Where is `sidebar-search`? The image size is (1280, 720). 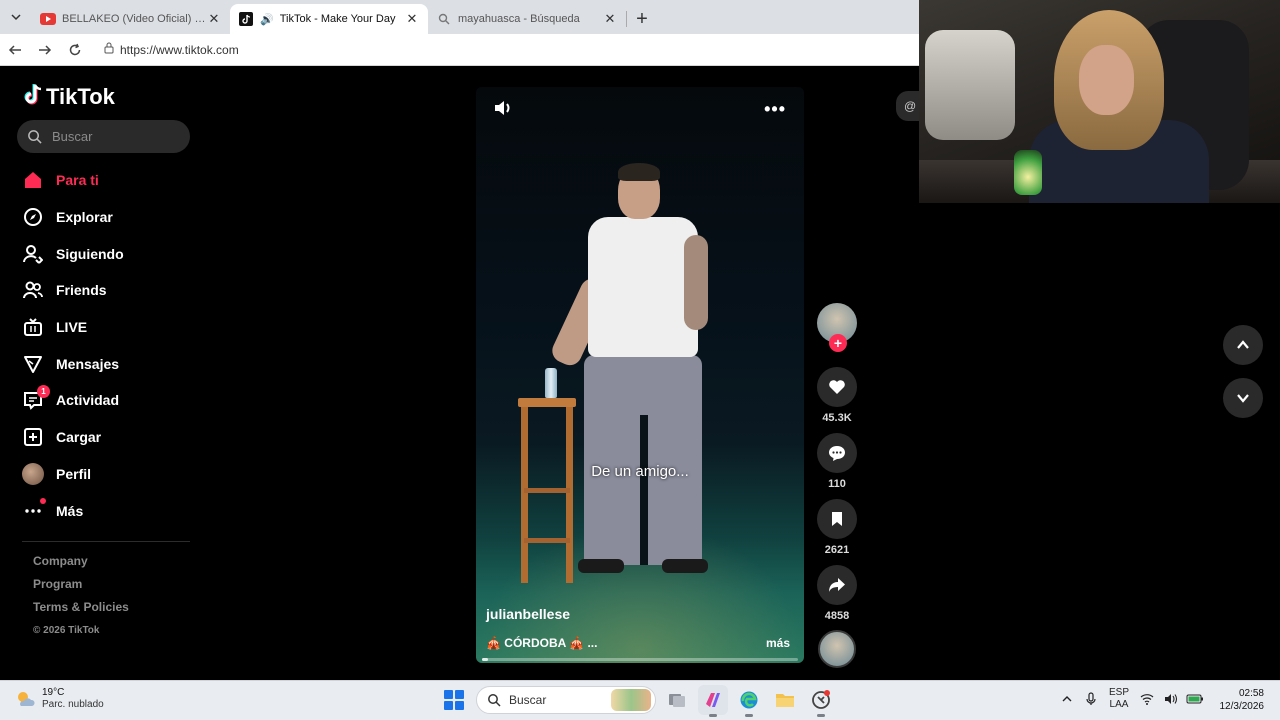
sidebar-search is located at coordinates (103, 136).